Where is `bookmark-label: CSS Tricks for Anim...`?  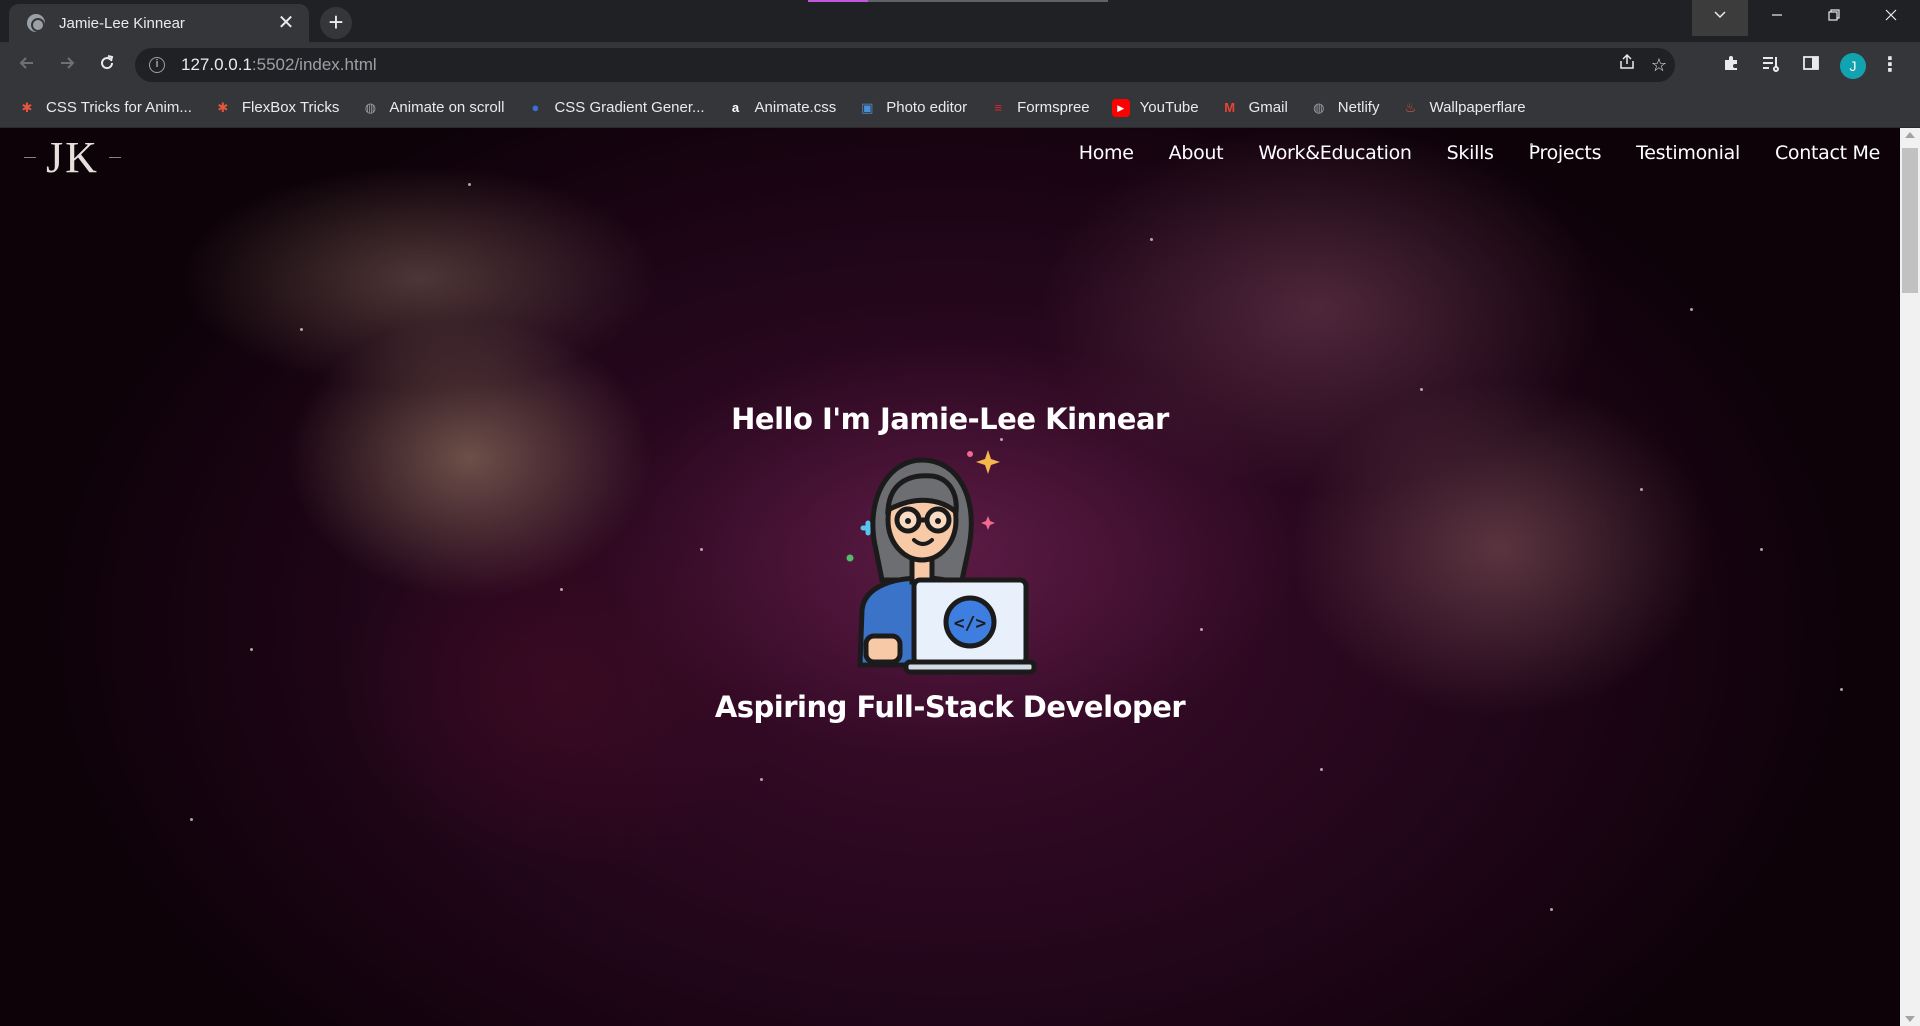 bookmark-label: CSS Tricks for Anim... is located at coordinates (119, 107).